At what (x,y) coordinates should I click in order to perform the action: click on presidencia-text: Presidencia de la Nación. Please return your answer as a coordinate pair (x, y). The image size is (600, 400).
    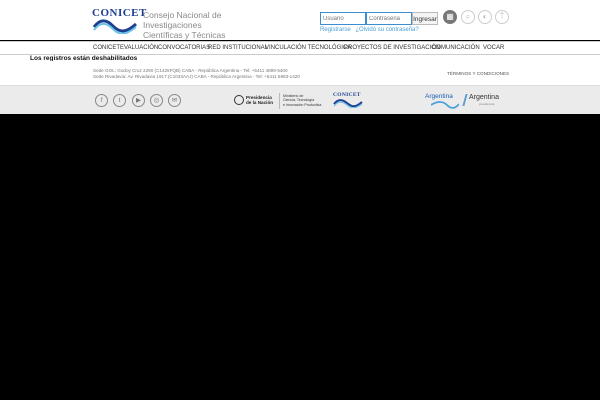
    Looking at the image, I should click on (259, 100).